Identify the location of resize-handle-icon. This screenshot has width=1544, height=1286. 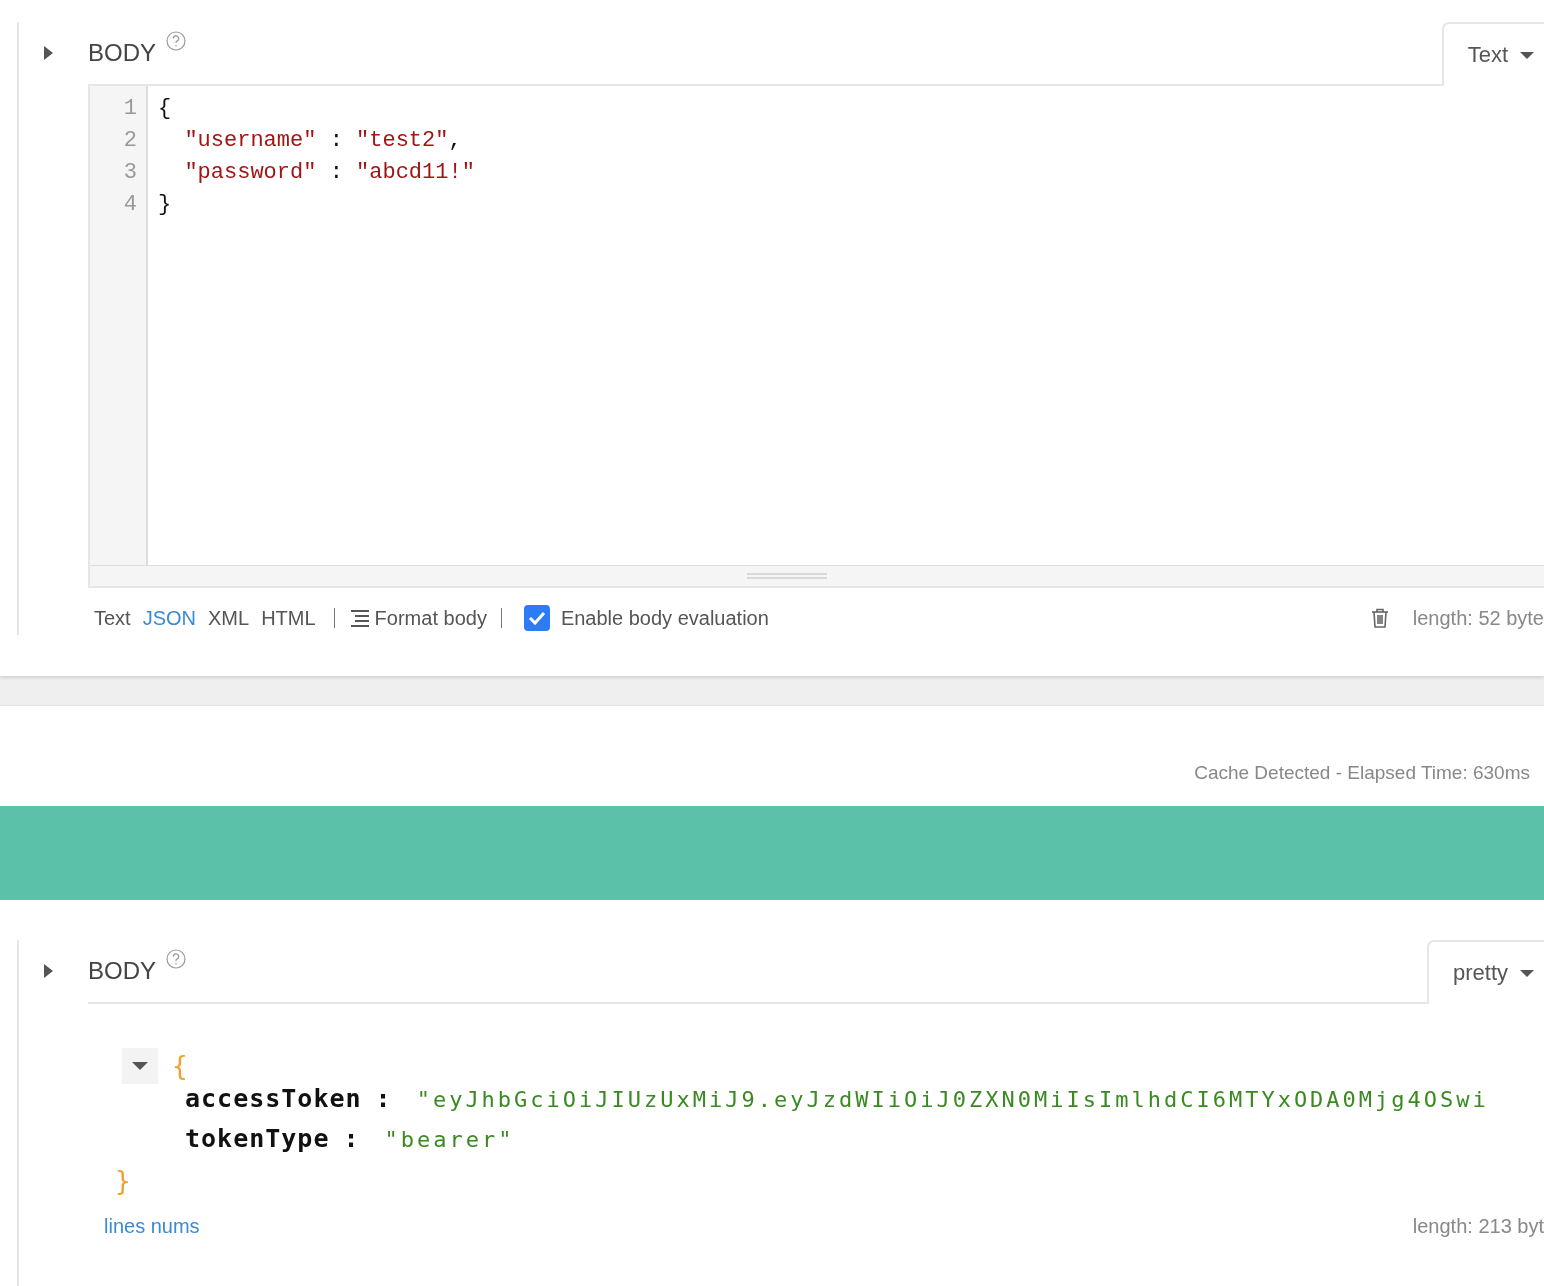
(787, 576).